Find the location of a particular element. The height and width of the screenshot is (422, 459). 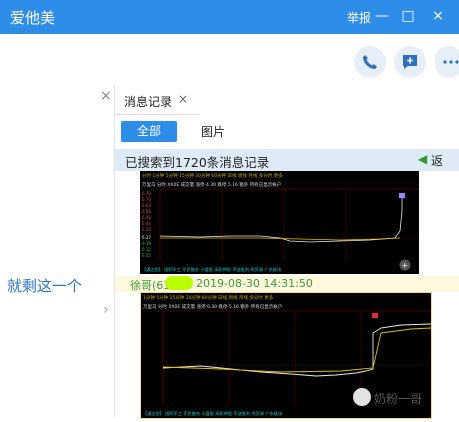

filter-images-button: 图片 is located at coordinates (213, 131).